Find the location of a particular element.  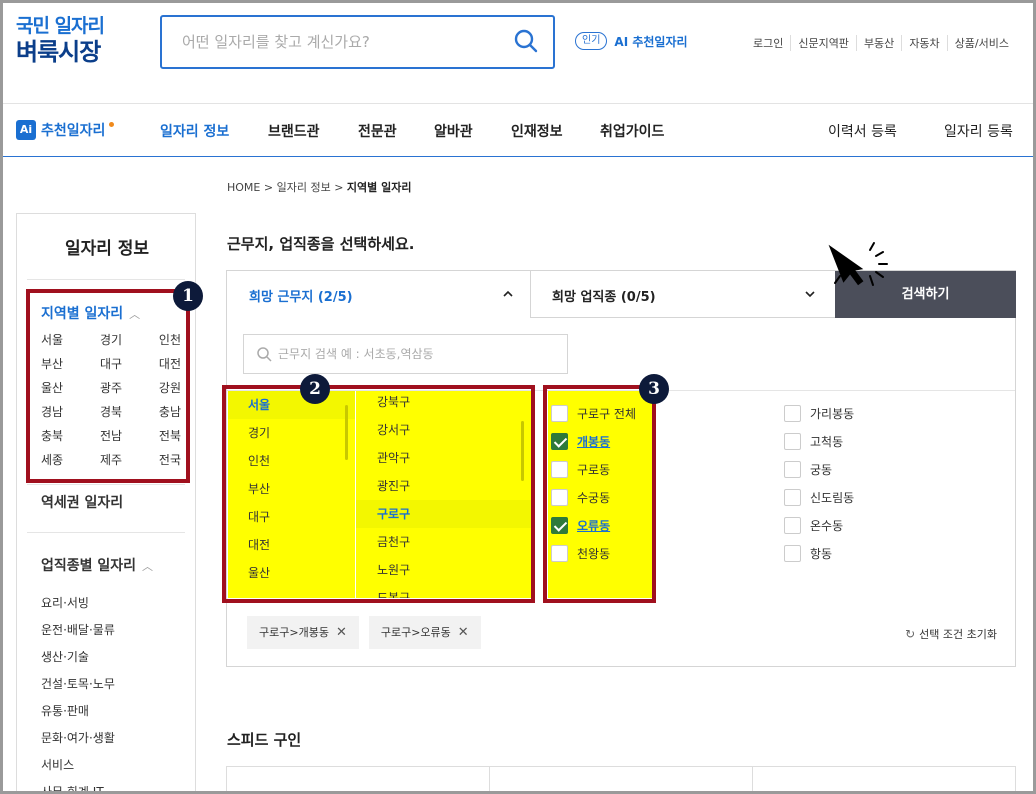

dong-checkbox: 가리봉동 is located at coordinates (819, 413).